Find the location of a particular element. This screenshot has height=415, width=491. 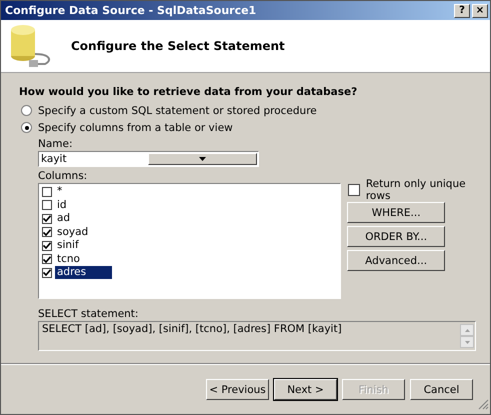

list-item: soyad is located at coordinates (84, 232).